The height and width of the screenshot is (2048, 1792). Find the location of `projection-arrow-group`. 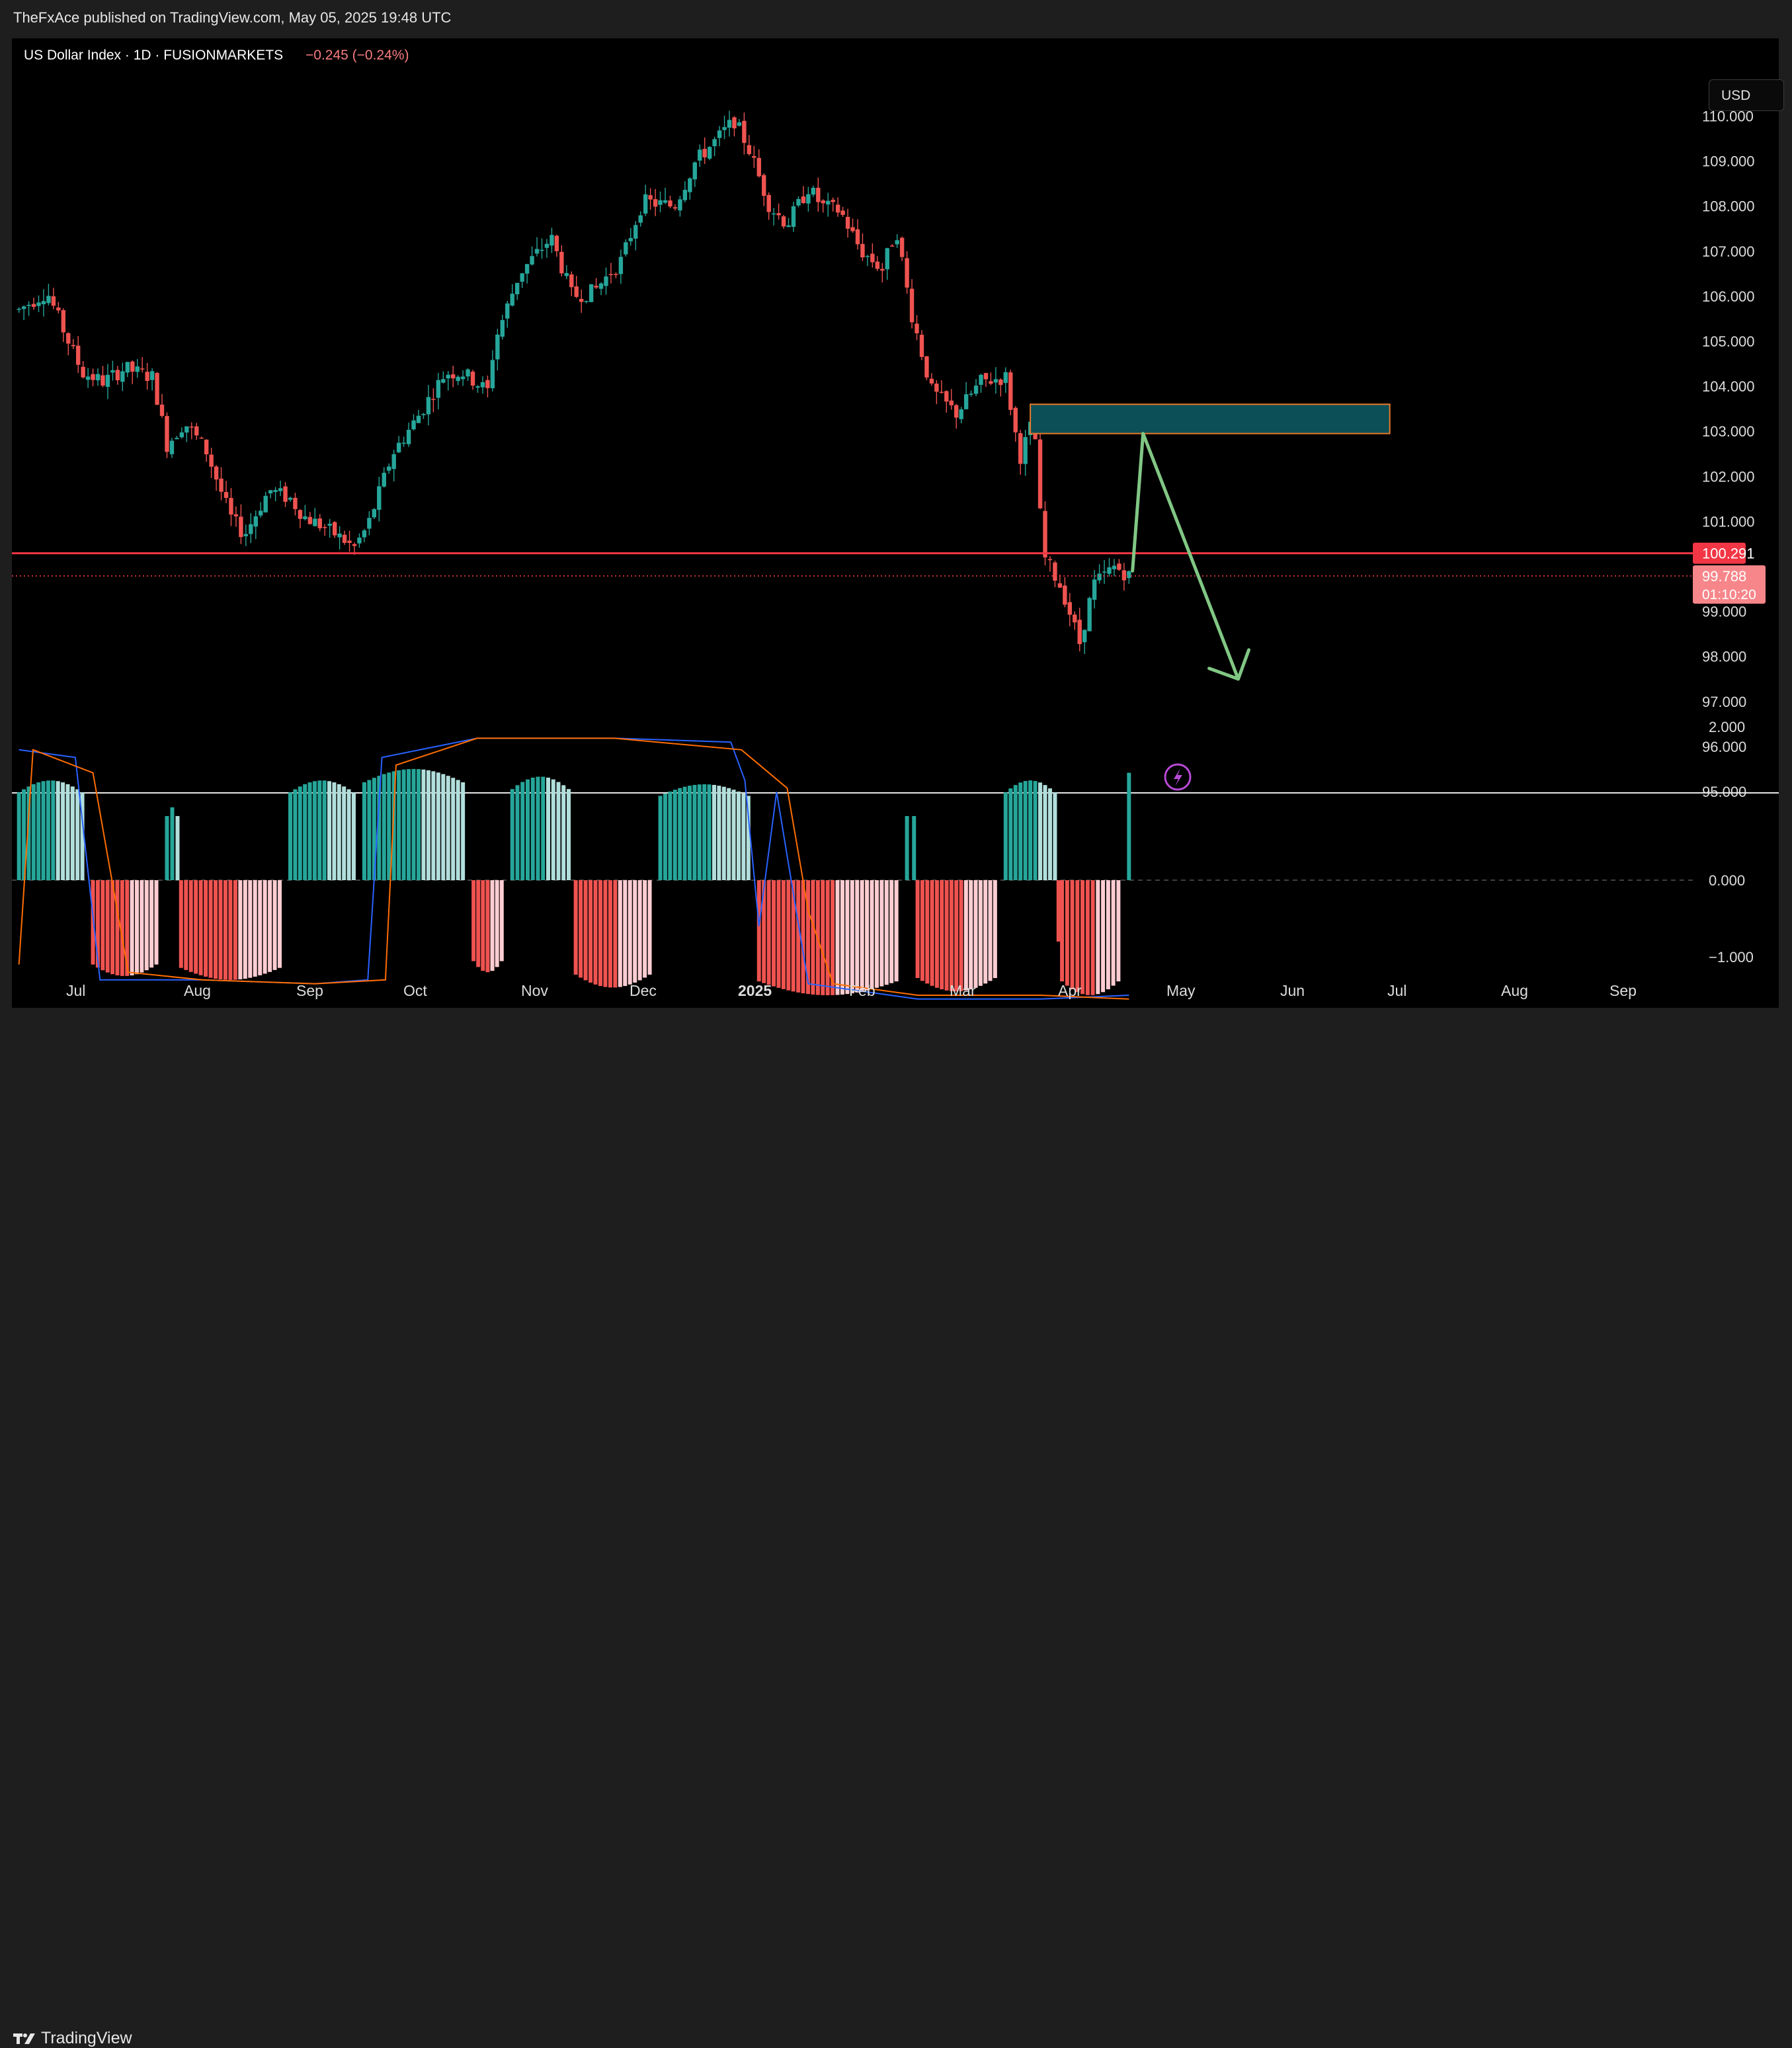

projection-arrow-group is located at coordinates (1191, 556).